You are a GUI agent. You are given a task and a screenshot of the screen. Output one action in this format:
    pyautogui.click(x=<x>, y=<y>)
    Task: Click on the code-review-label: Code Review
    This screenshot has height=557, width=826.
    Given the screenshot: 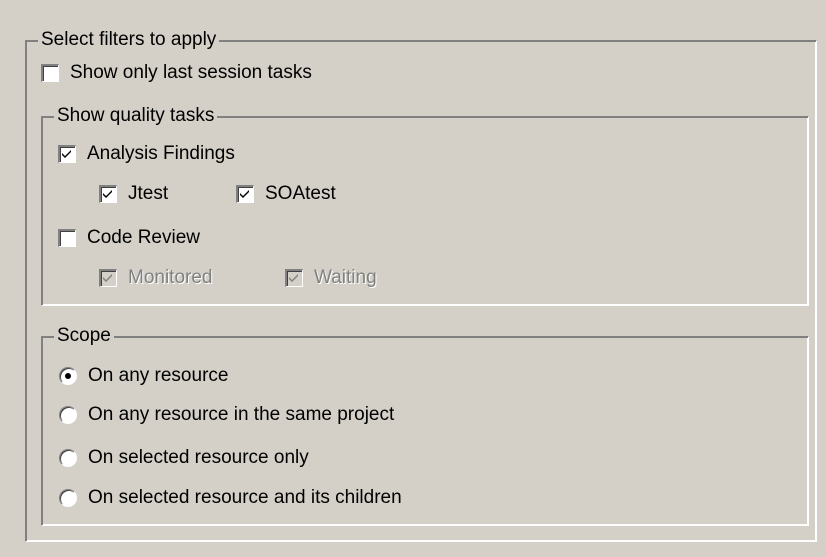 What is the action you would take?
    pyautogui.click(x=143, y=237)
    